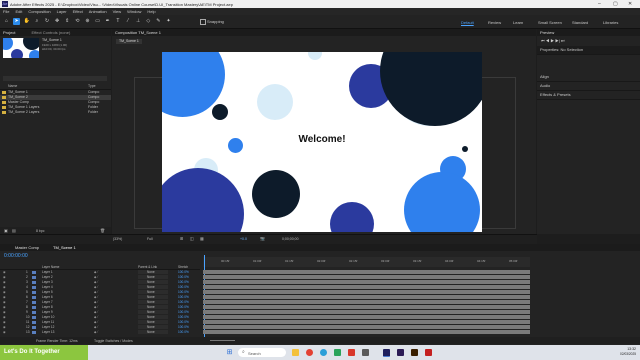  What do you see at coordinates (100, 302) in the screenshot?
I see `layer-row: ◉ 7 Layer 7 ◆ ⁄ None 100.0%` at bounding box center [100, 302].